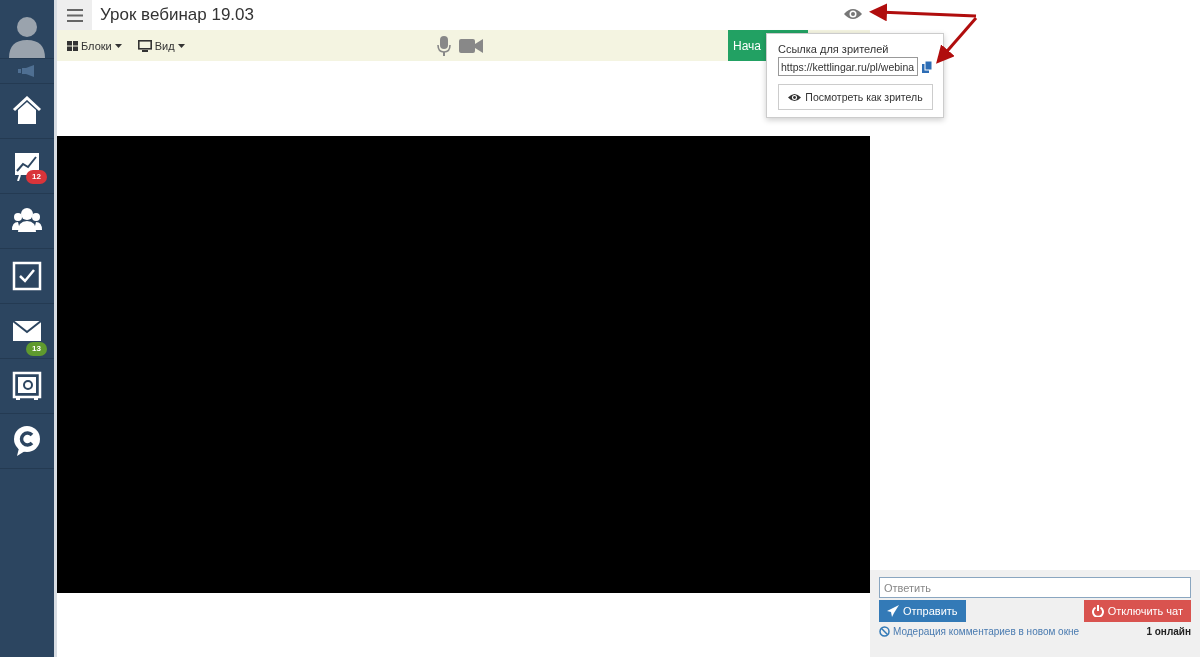  I want to click on webinar-title: Урок вебинар 19.03, so click(177, 15).